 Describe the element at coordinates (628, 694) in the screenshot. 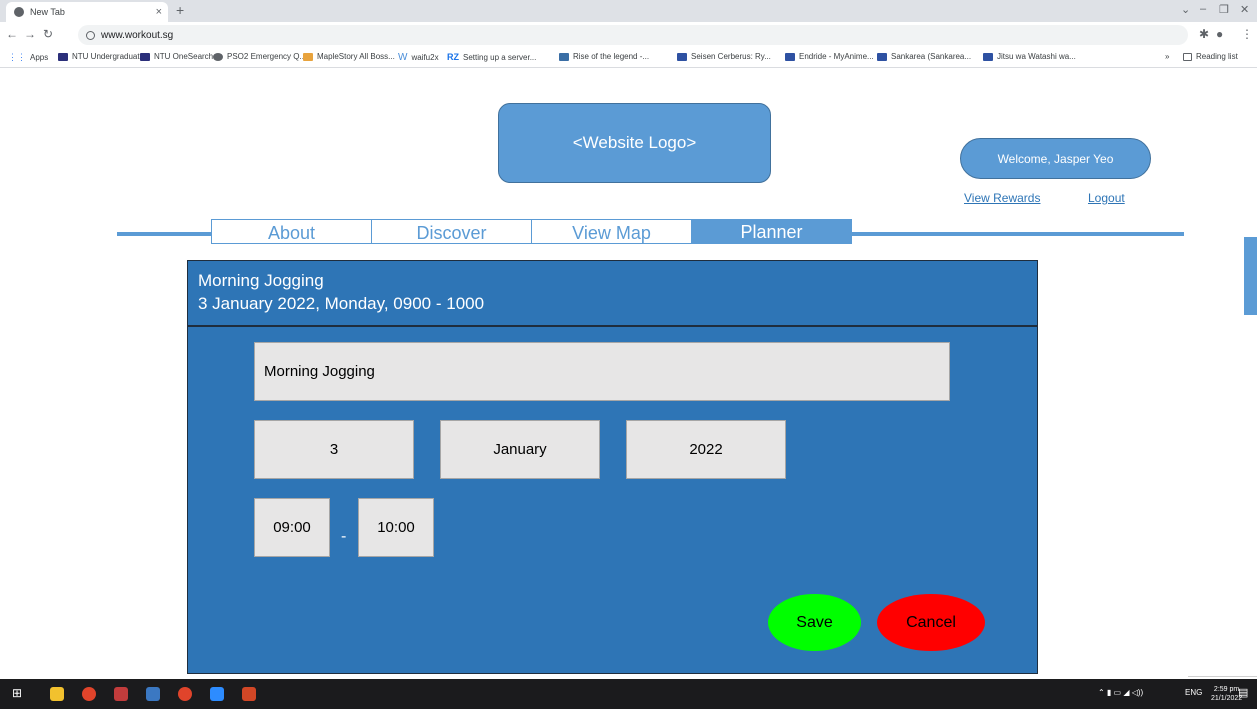

I see `windows-taskbar: ⊞ ⌃ ▮ ▭ ◢ ◁)) ENG 2:59 pm 21/1/2022 ▤` at that location.